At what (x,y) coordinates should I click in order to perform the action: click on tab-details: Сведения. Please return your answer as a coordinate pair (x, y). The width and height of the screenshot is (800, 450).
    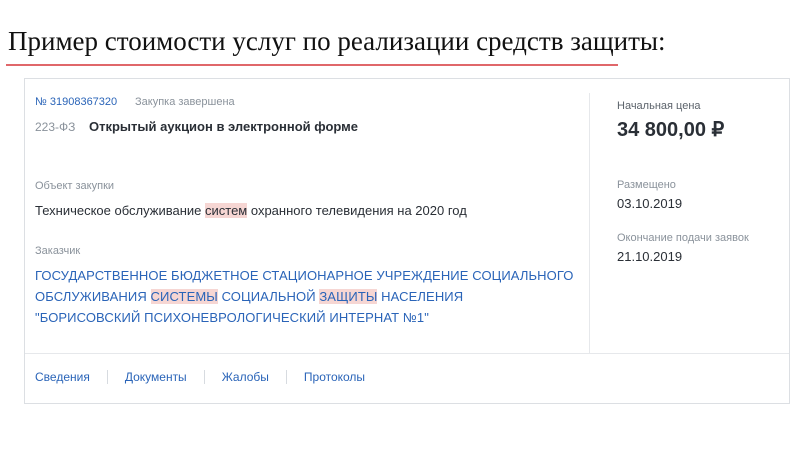
    Looking at the image, I should click on (62, 377).